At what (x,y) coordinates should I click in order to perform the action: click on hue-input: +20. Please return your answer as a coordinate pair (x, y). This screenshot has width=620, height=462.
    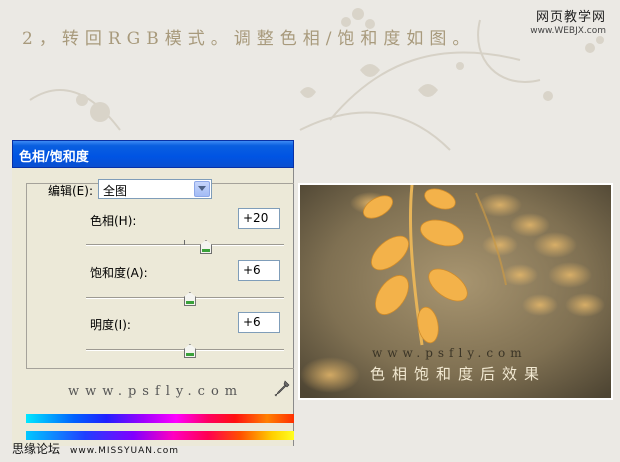
    Looking at the image, I should click on (259, 218).